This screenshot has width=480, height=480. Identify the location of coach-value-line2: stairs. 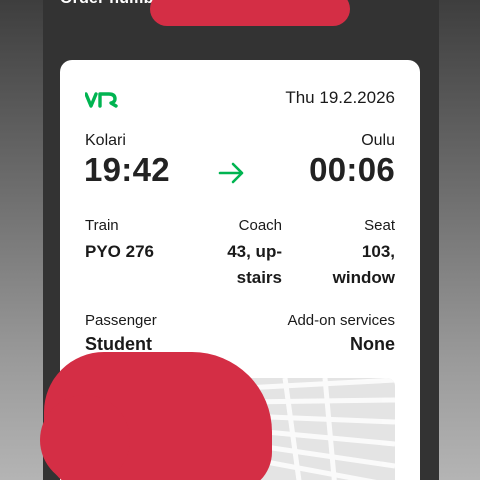
(259, 277).